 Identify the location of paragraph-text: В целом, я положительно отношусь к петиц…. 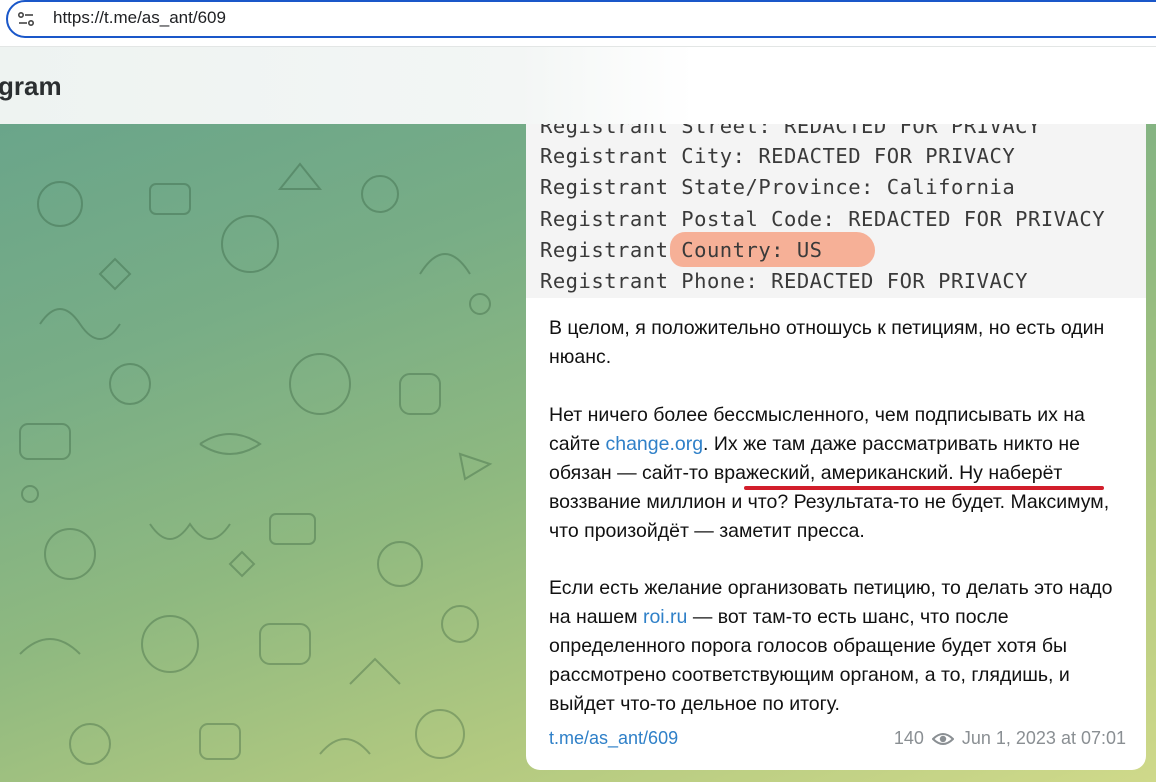
(827, 342).